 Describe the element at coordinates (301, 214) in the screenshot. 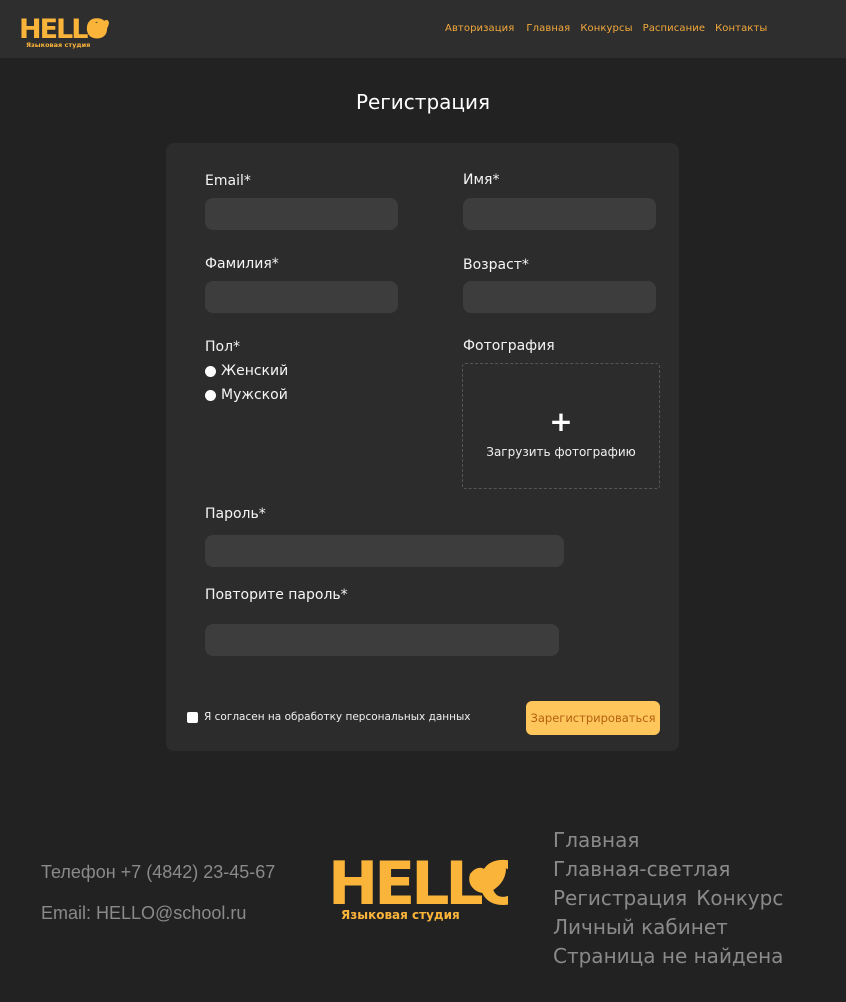

I see `email-field` at that location.